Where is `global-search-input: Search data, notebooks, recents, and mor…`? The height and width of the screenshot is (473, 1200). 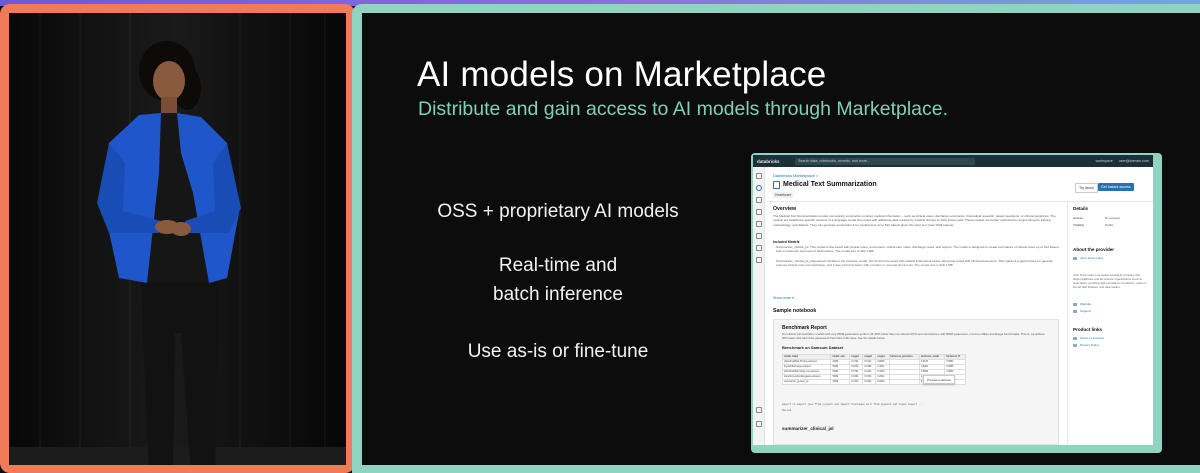 global-search-input: Search data, notebooks, recents, and mor… is located at coordinates (885, 161).